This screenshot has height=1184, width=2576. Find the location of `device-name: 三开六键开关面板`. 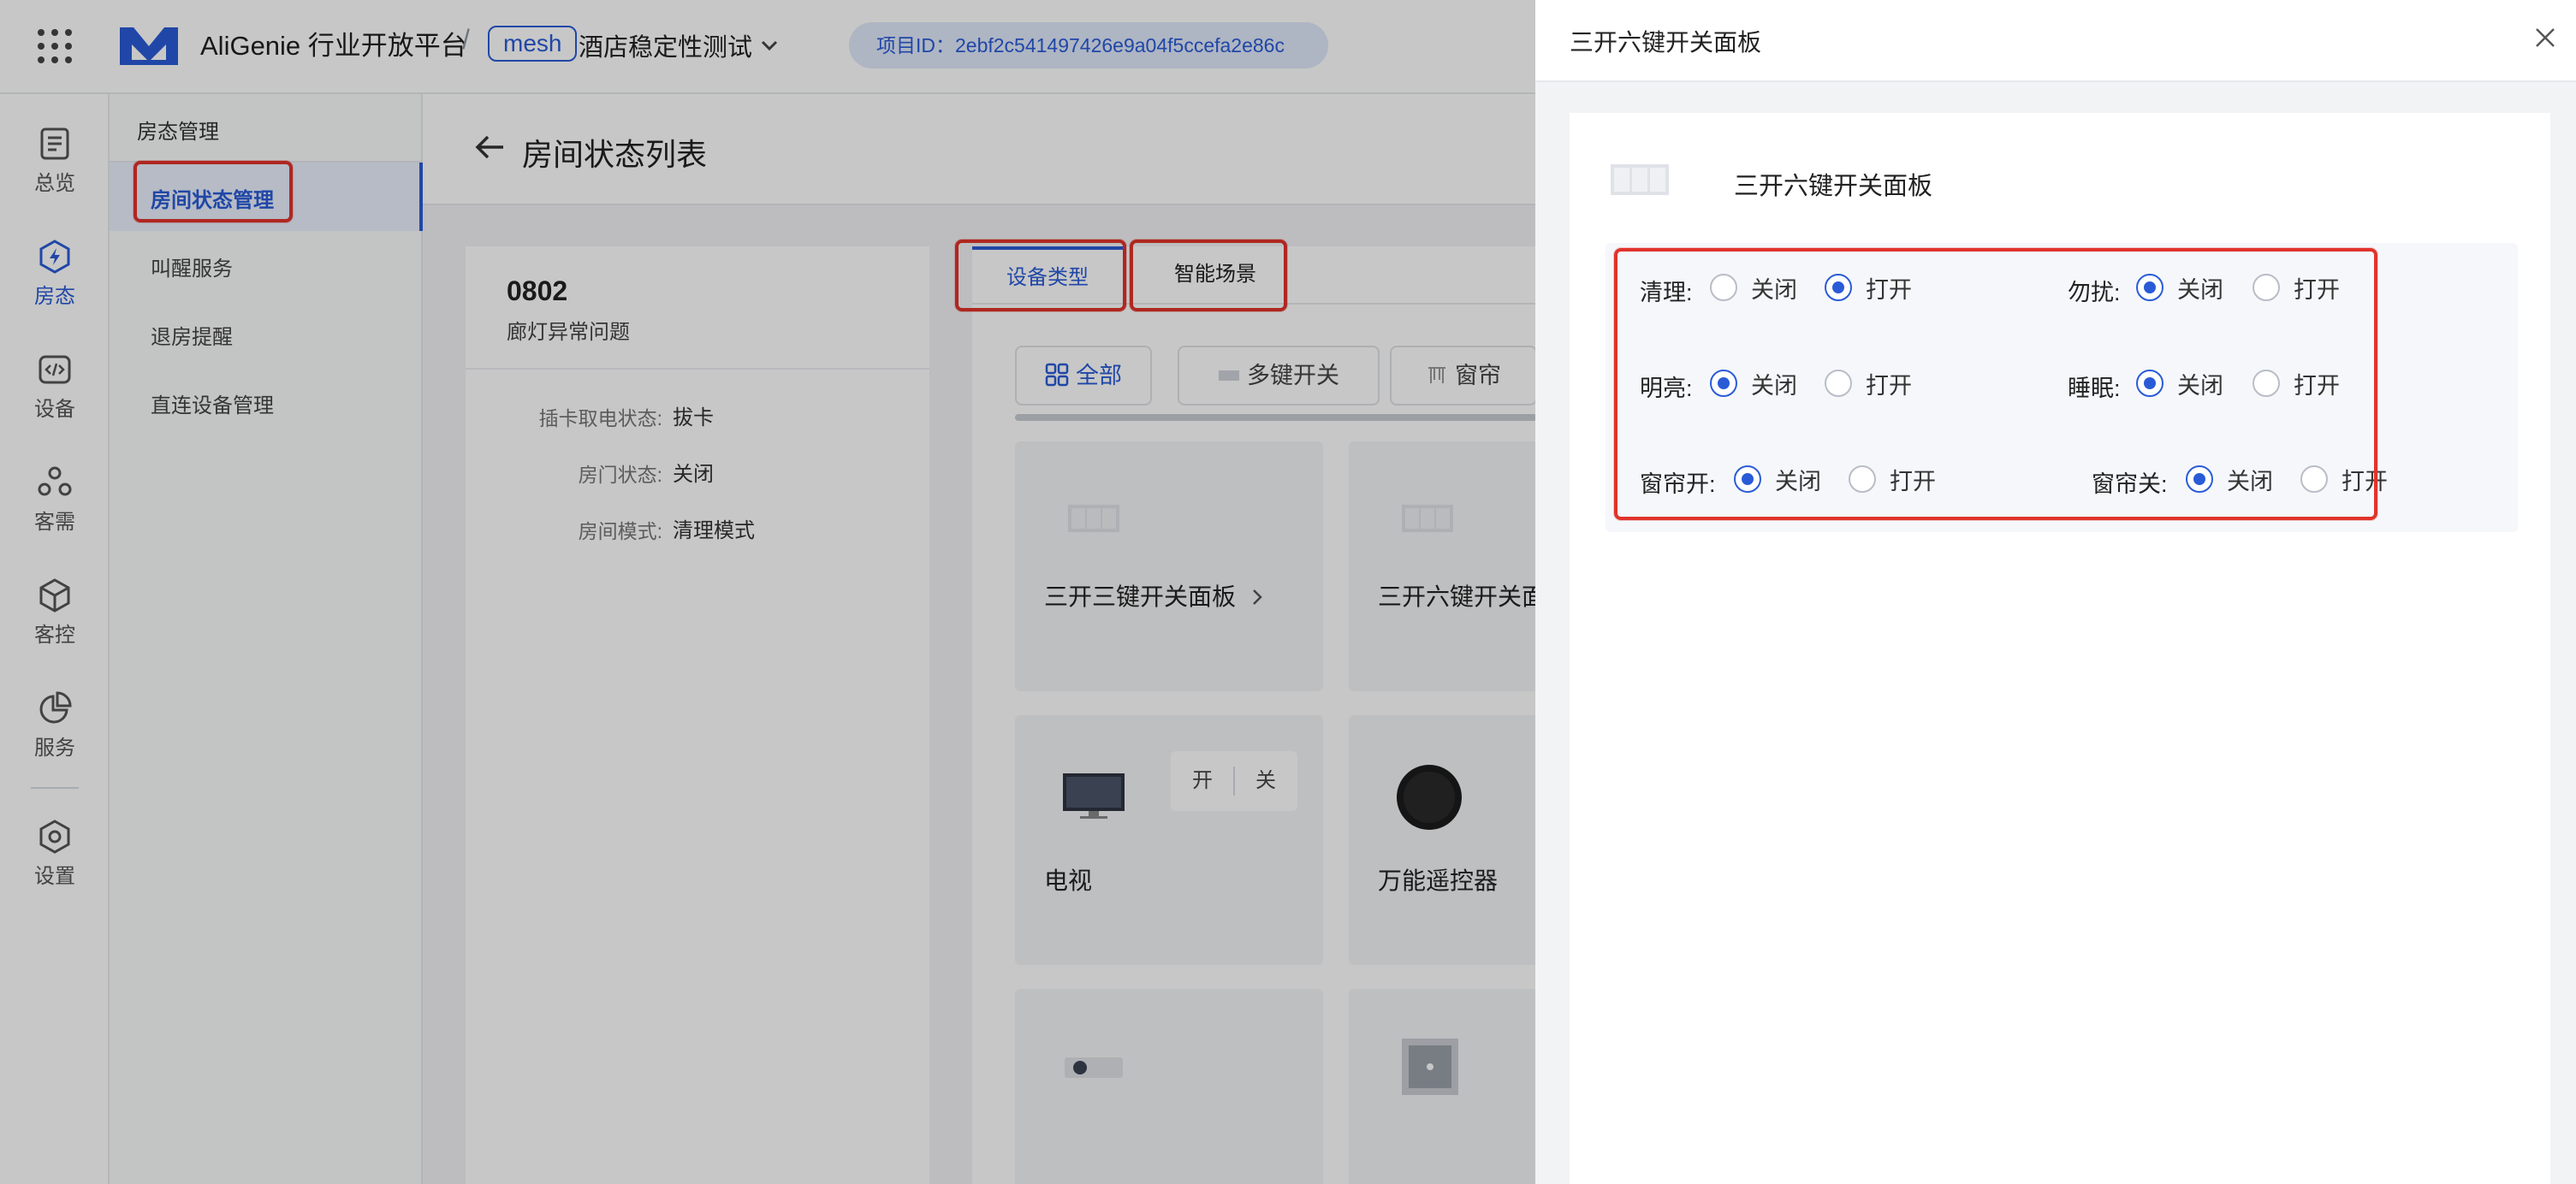

device-name: 三开六键开关面板 is located at coordinates (1833, 186).